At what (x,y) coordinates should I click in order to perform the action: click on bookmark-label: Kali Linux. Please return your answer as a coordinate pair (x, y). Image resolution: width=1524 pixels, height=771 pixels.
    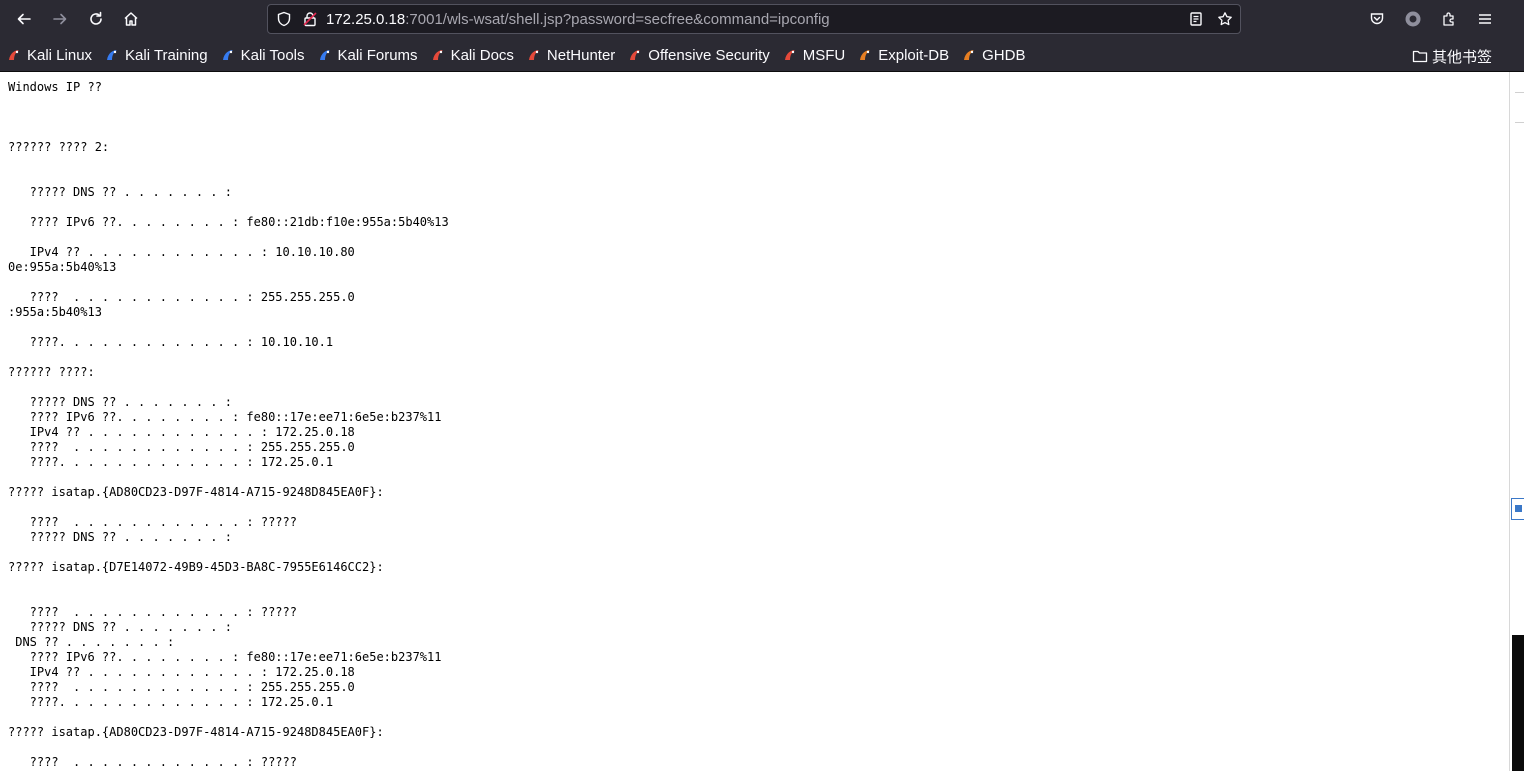
    Looking at the image, I should click on (60, 55).